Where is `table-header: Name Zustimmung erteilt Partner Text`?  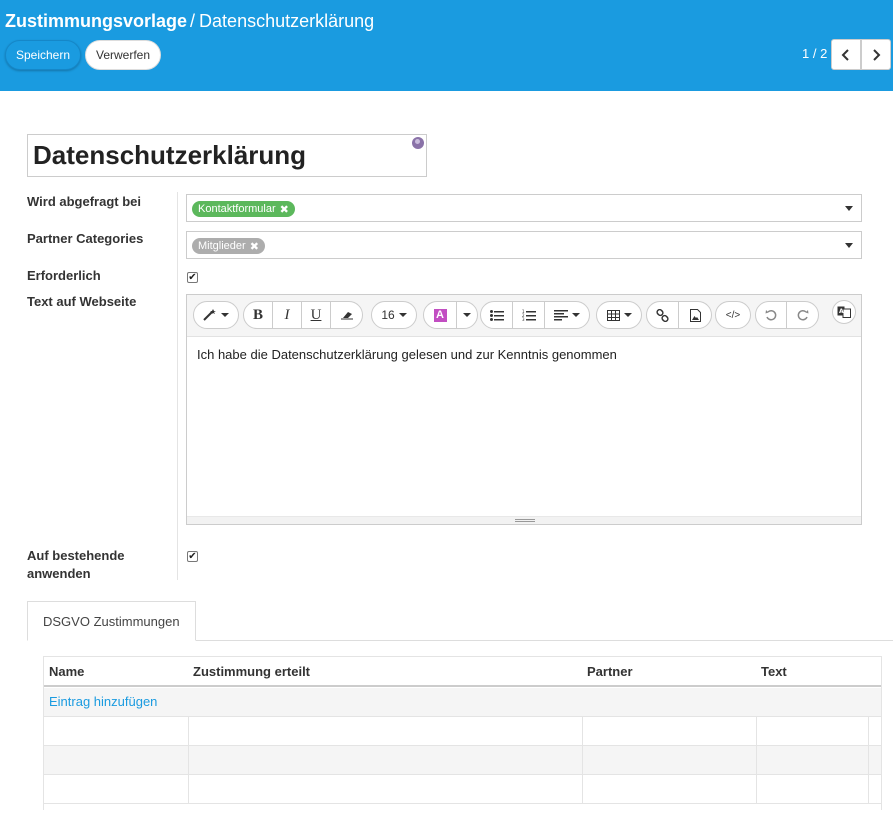 table-header: Name Zustimmung erteilt Partner Text is located at coordinates (462, 672).